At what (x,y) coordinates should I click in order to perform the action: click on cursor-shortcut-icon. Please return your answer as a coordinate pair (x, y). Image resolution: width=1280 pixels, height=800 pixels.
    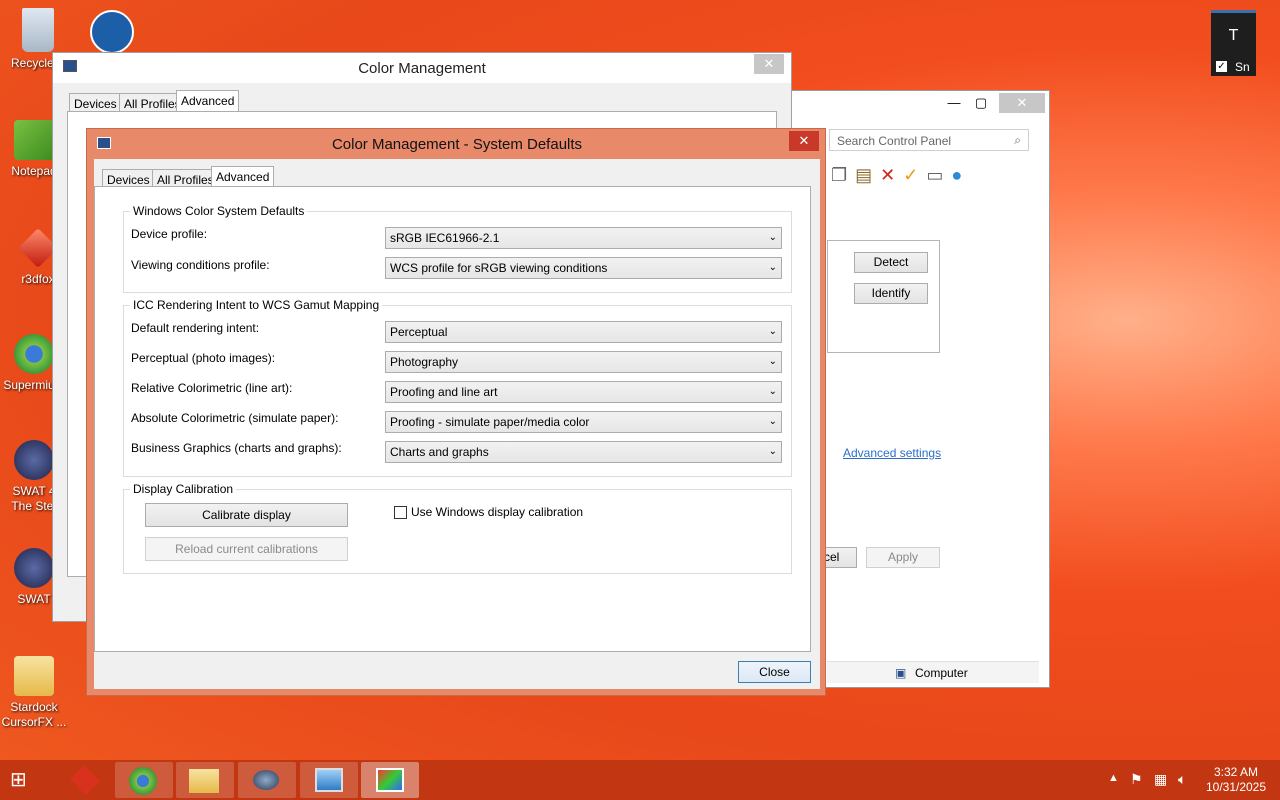
    Looking at the image, I should click on (112, 32).